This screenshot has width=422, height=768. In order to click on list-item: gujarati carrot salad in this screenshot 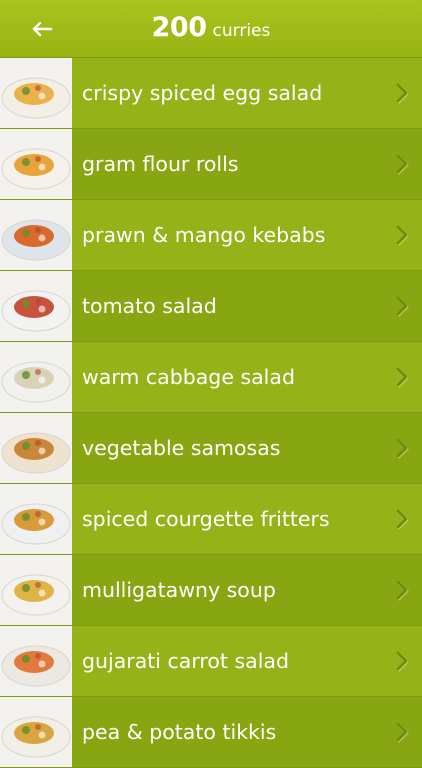, I will do `click(211, 661)`.